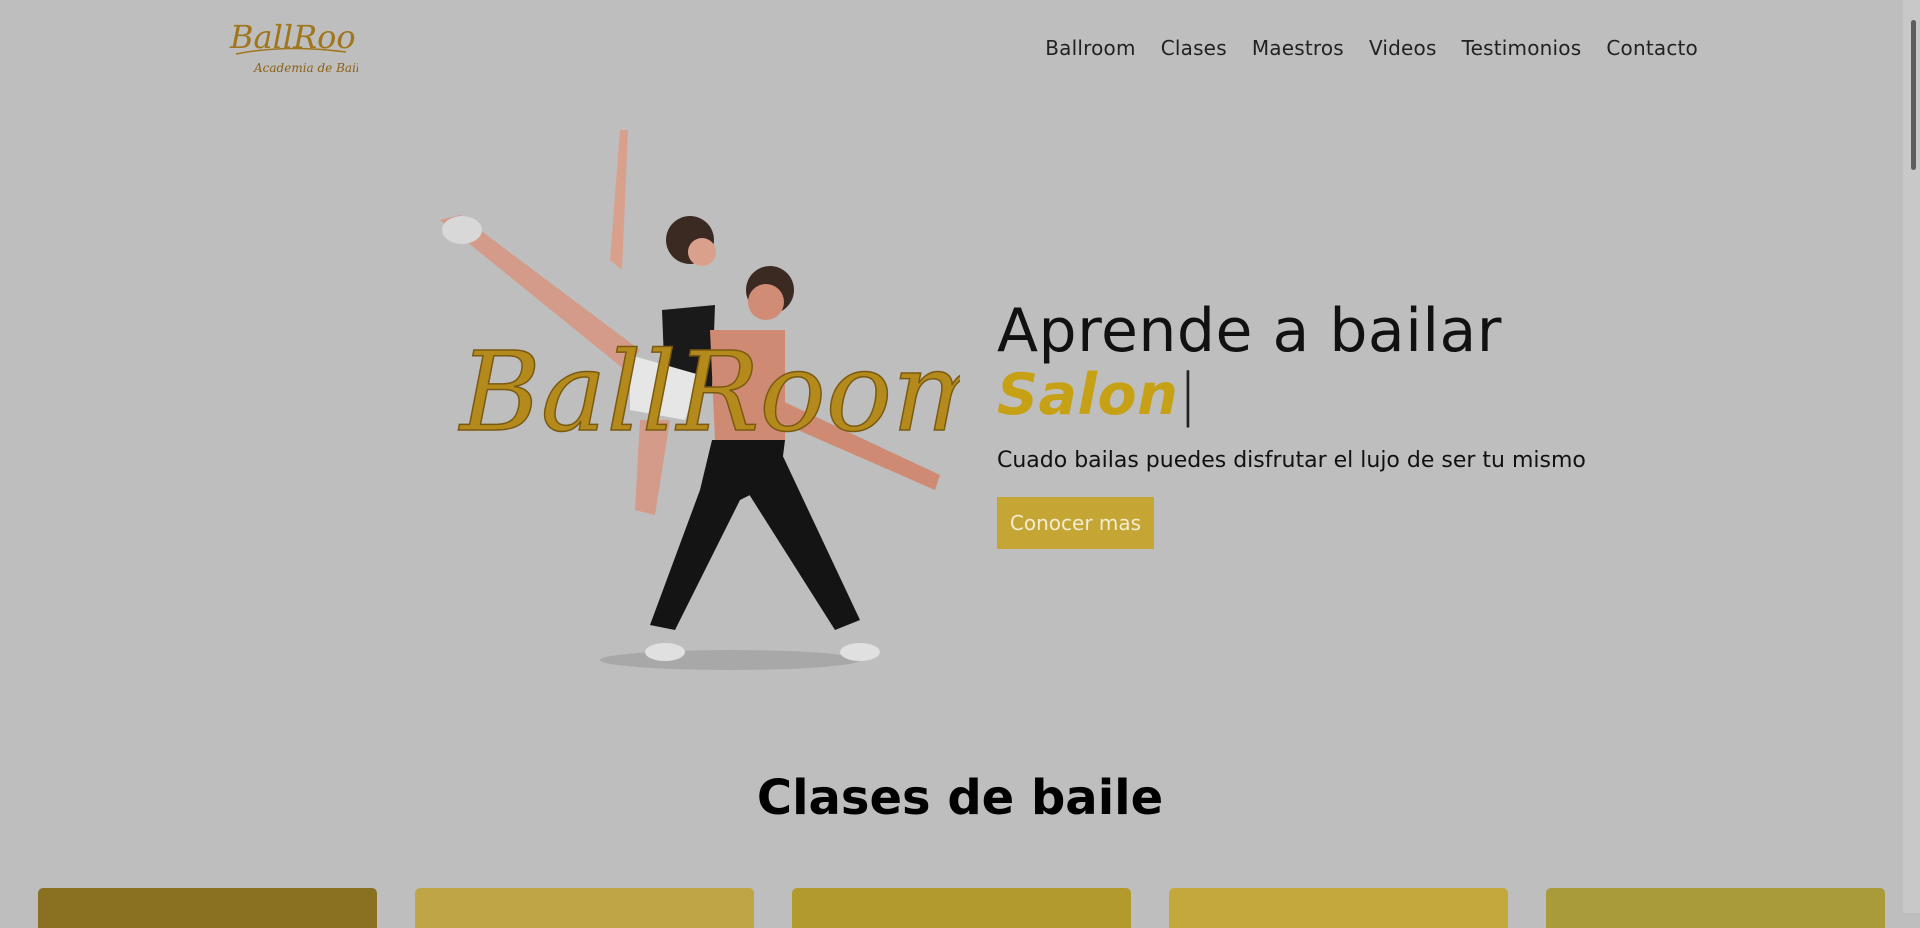 This screenshot has height=928, width=1920. What do you see at coordinates (305, 68) in the screenshot?
I see `logo-tagline: Academia de Baile` at bounding box center [305, 68].